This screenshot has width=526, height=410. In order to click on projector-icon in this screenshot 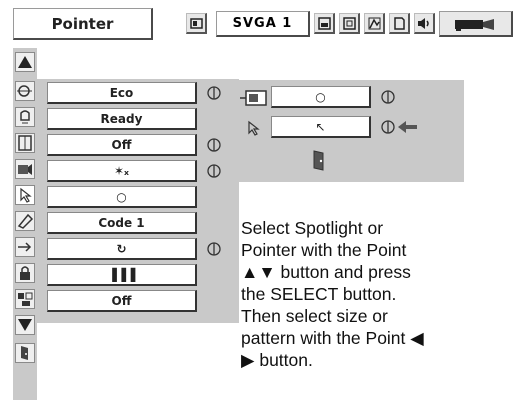, I will do `click(474, 24)`.